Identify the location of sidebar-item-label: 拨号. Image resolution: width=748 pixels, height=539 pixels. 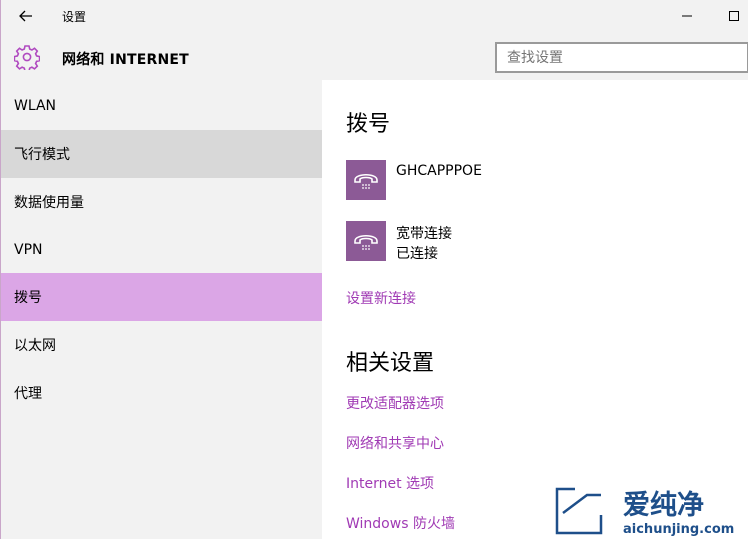
(28, 298).